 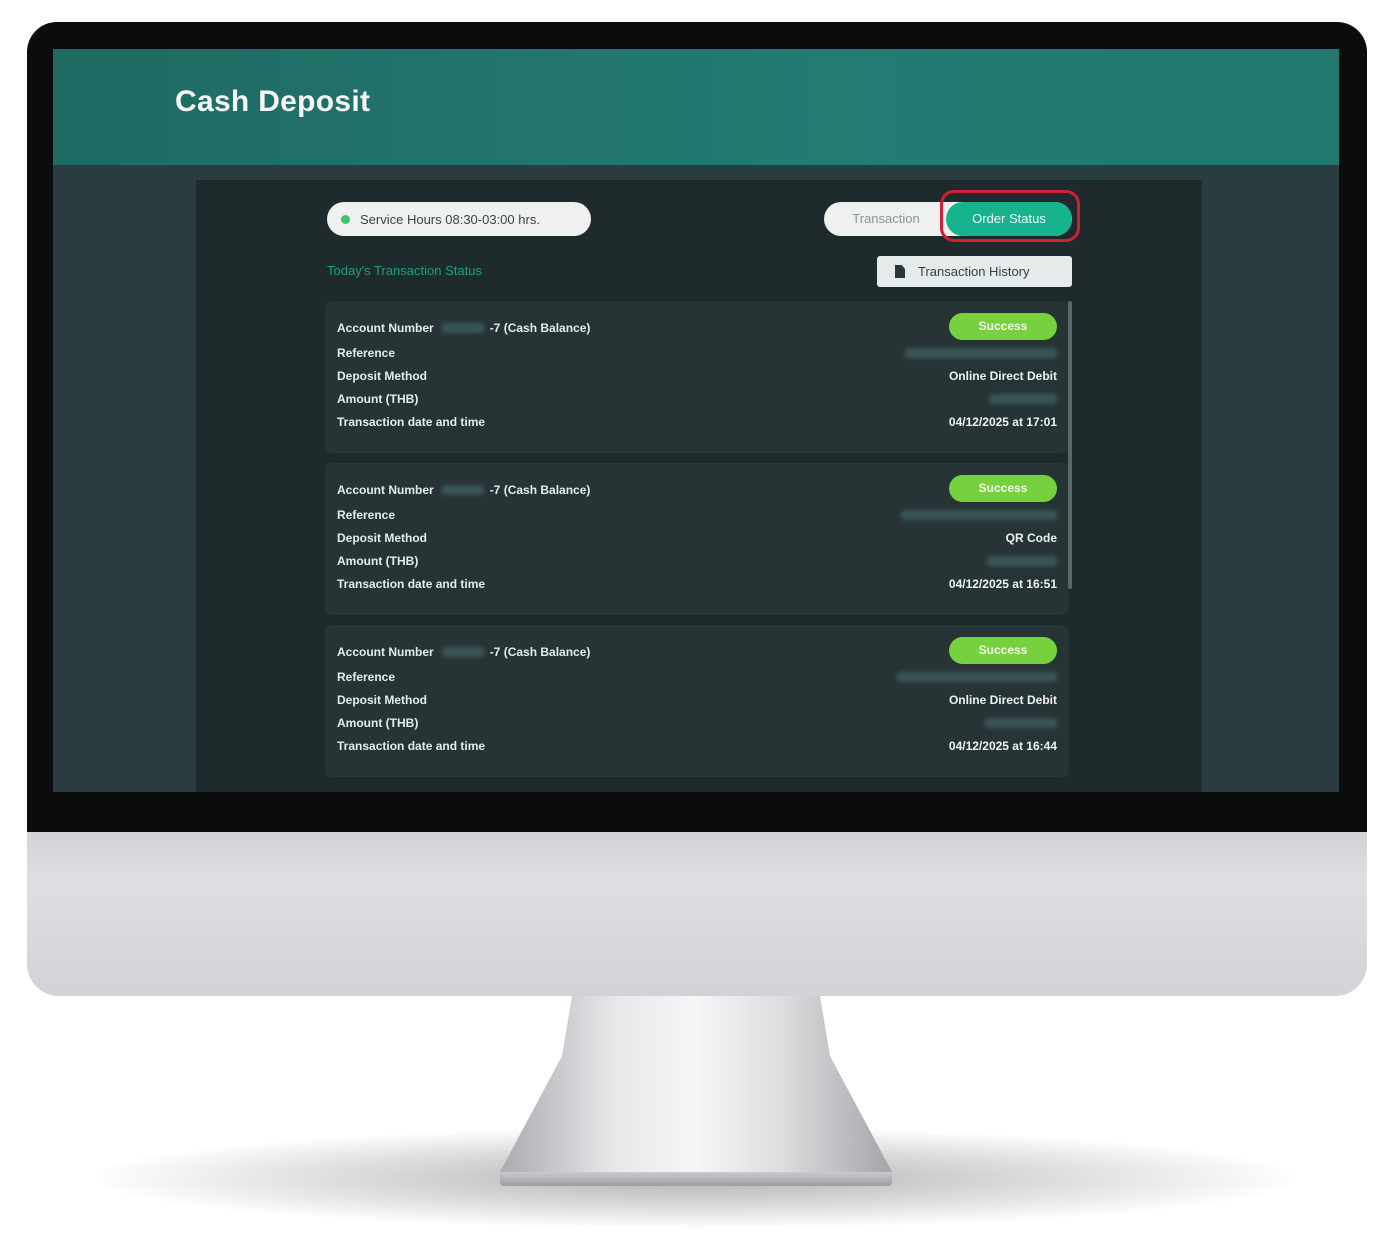 What do you see at coordinates (900, 271) in the screenshot?
I see `document-icon` at bounding box center [900, 271].